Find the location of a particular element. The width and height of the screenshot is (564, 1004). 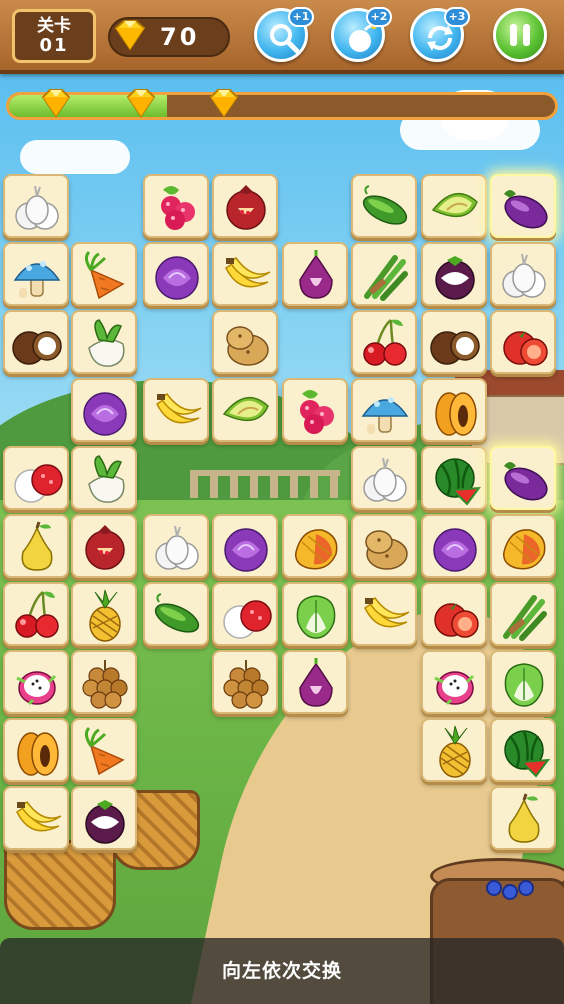

carrot-icon is located at coordinates (104, 751).